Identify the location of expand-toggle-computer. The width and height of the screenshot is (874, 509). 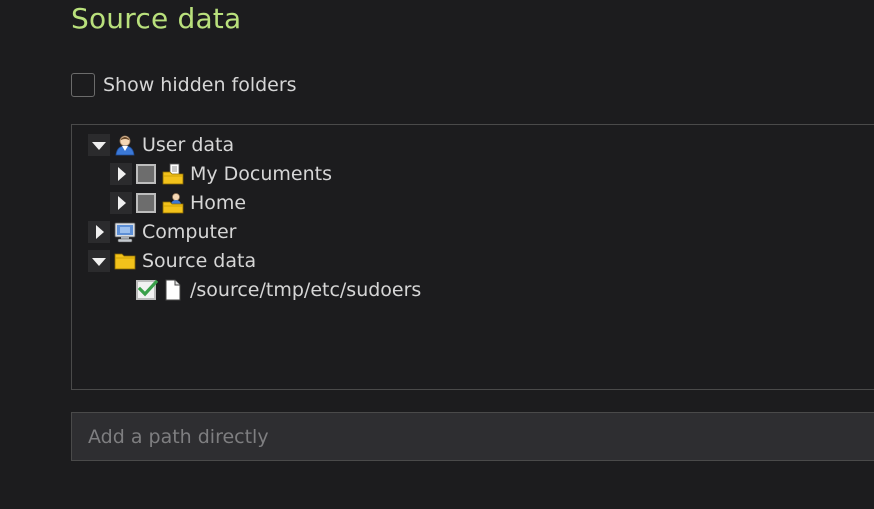
(99, 231).